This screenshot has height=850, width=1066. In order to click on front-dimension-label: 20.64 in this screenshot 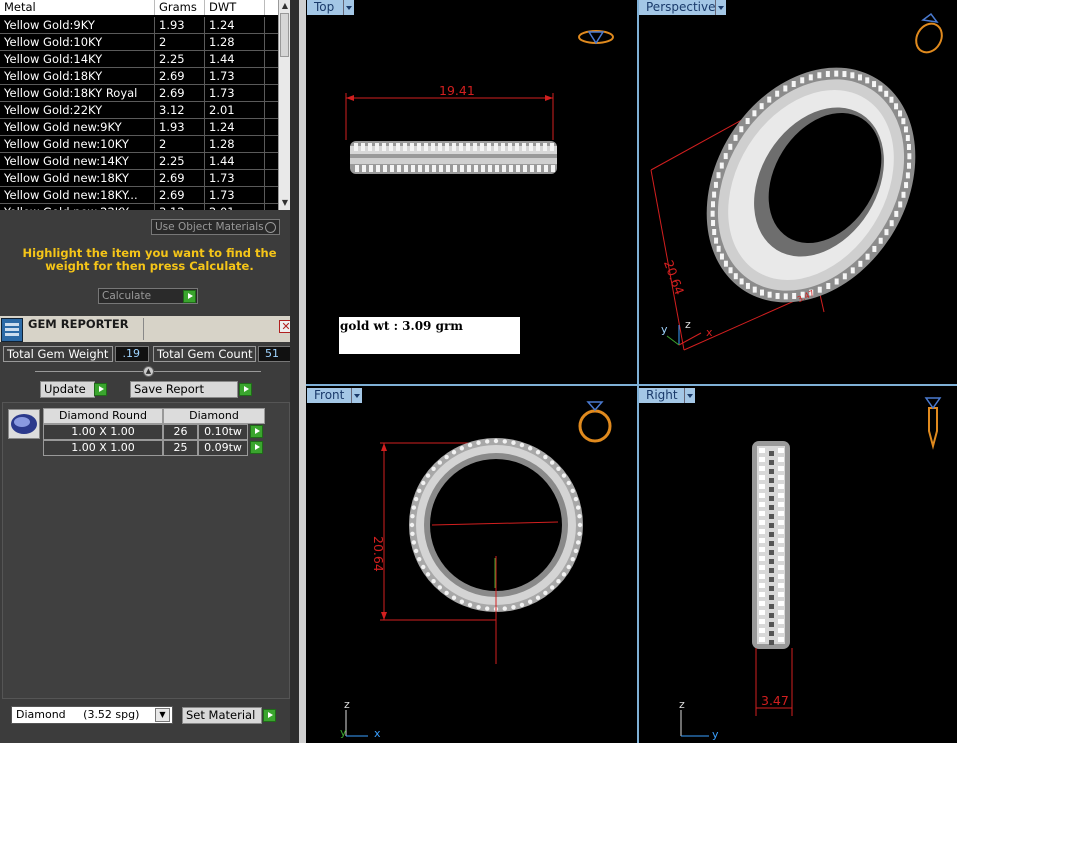, I will do `click(378, 554)`.